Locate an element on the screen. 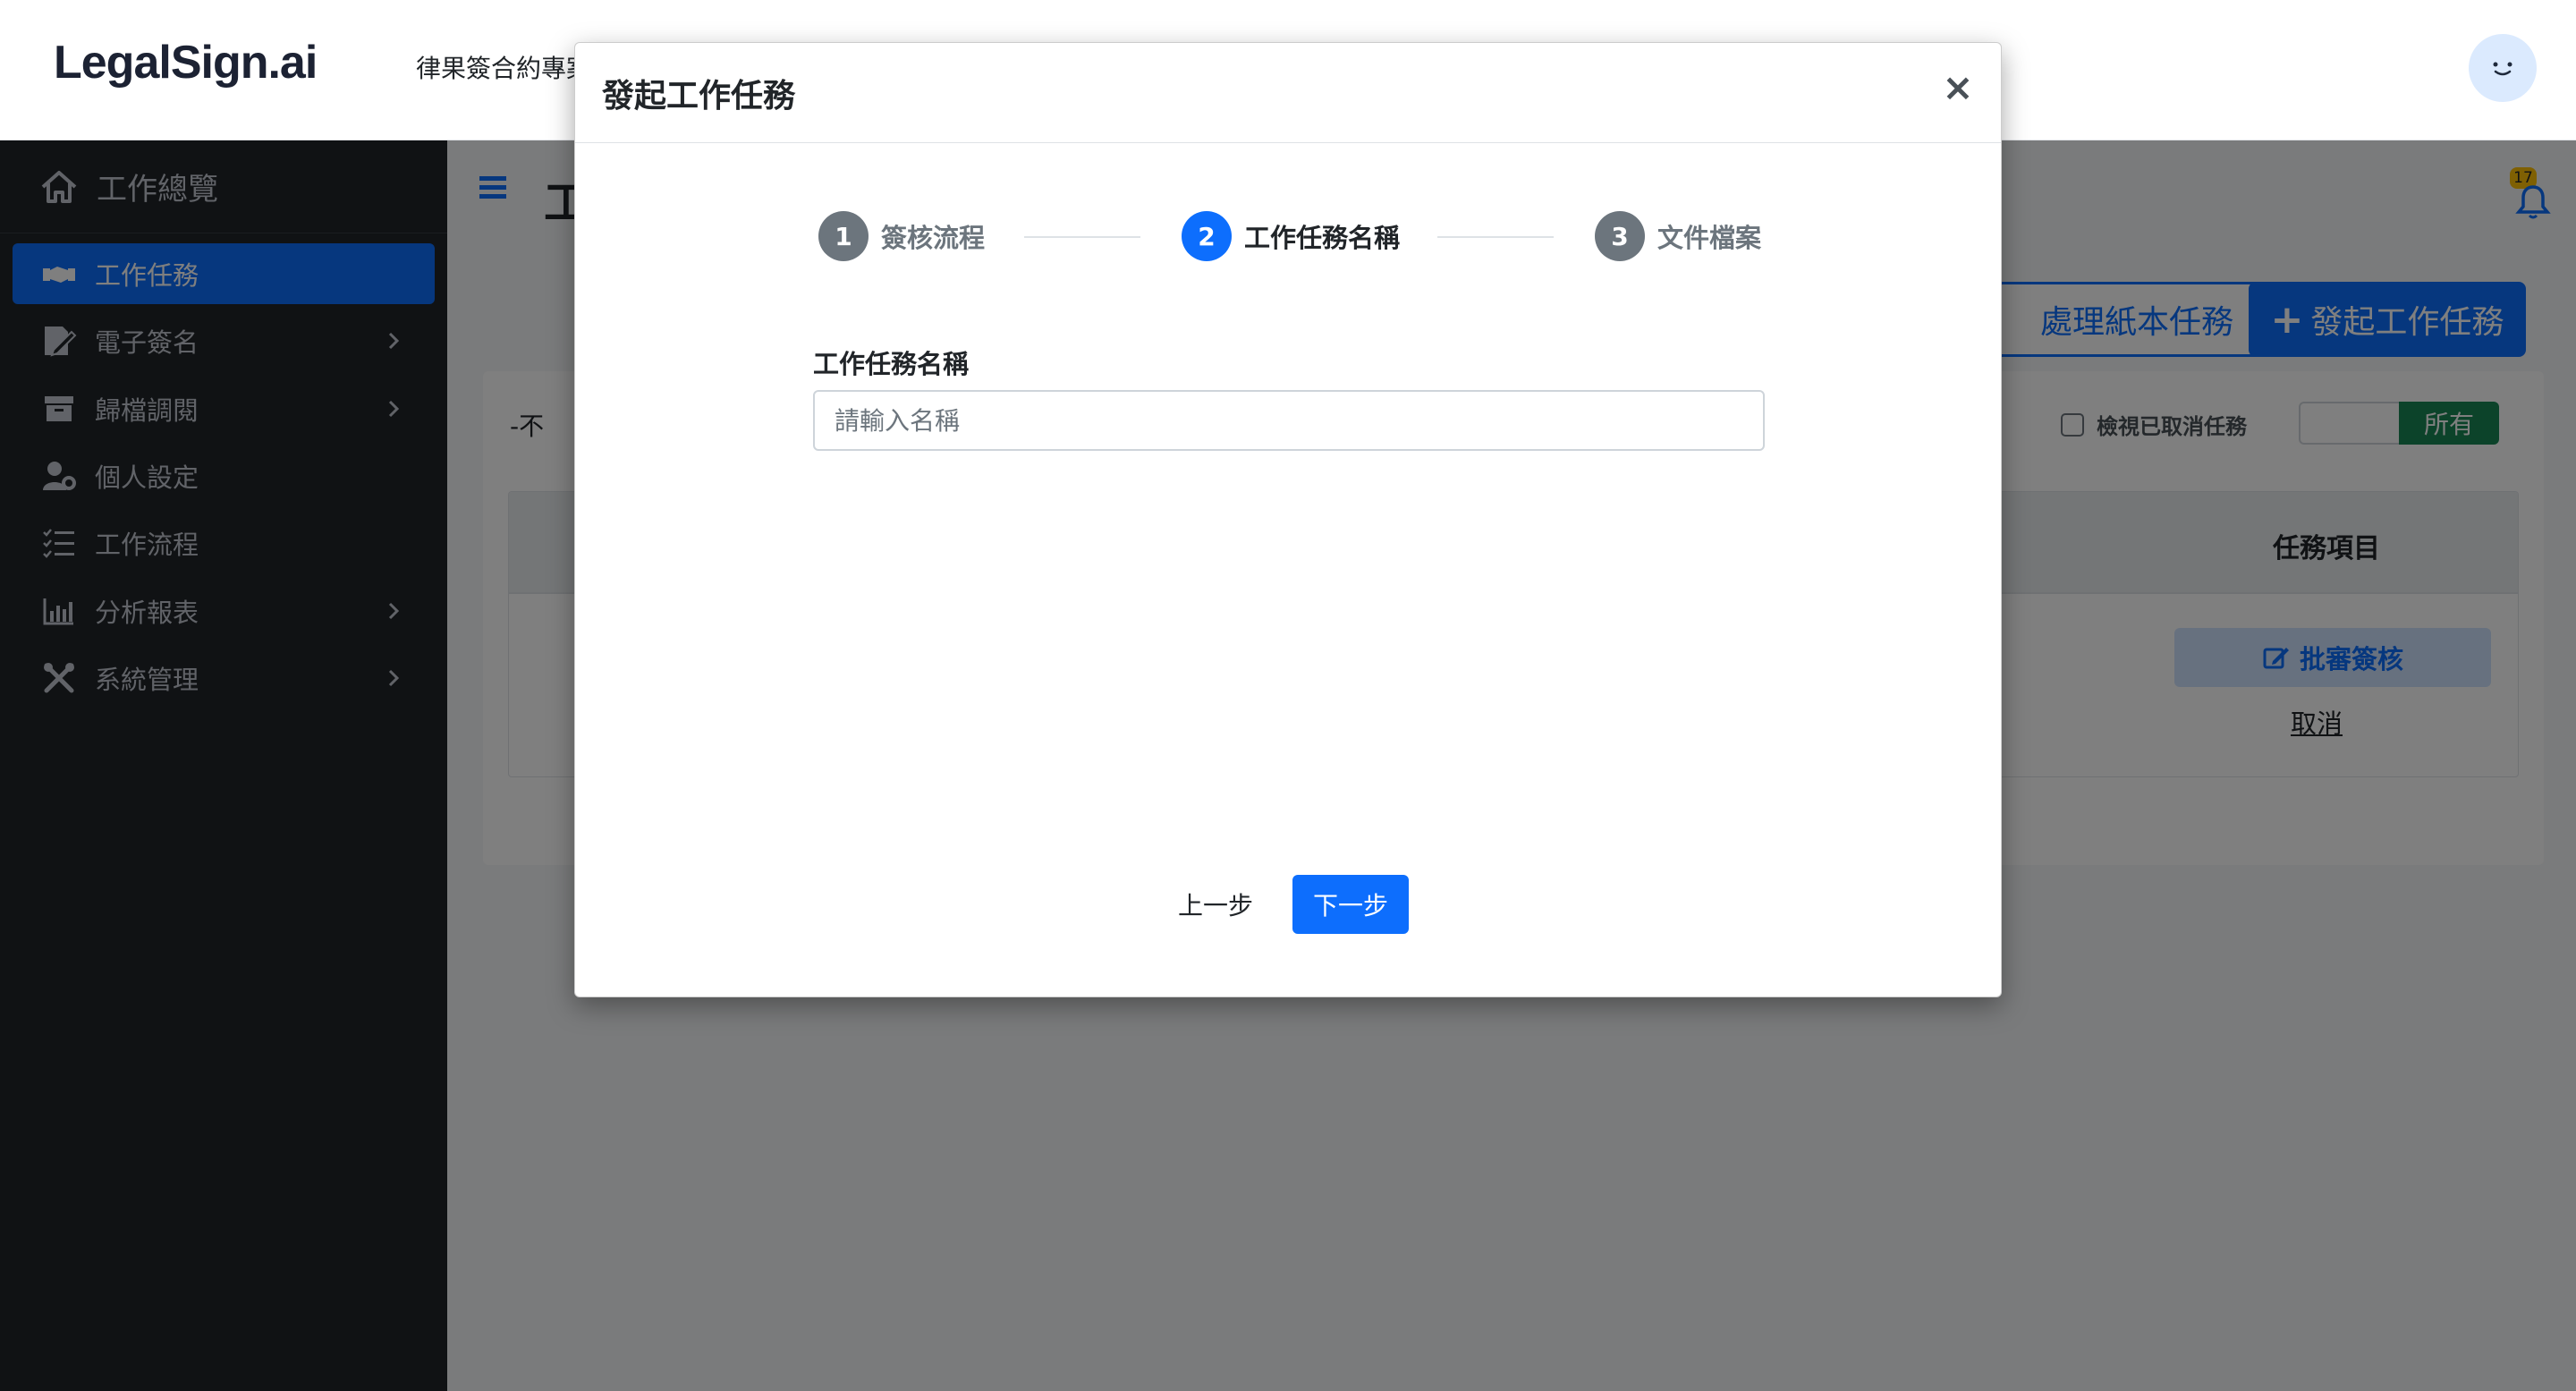  modal-header: 發起工作任務 × is located at coordinates (1288, 93).